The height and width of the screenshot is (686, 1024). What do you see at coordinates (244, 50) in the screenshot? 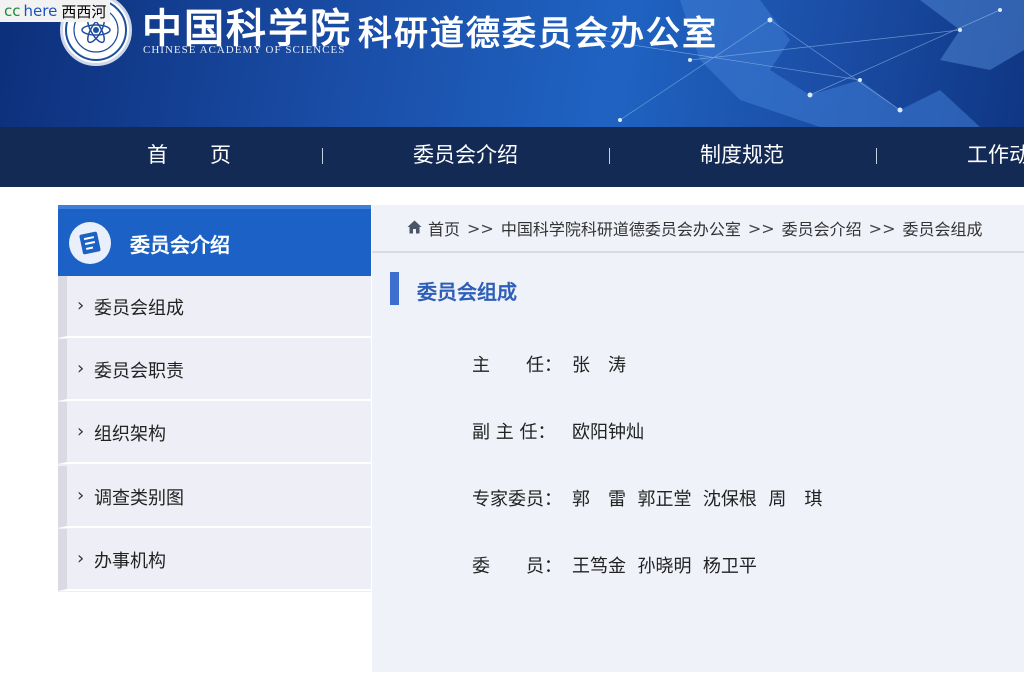
I see `logo-english-text: CHINESE ACADEMY OF SCIENCES` at bounding box center [244, 50].